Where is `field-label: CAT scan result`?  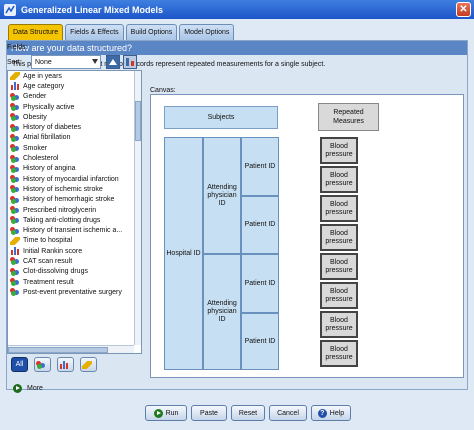 field-label: CAT scan result is located at coordinates (48, 261).